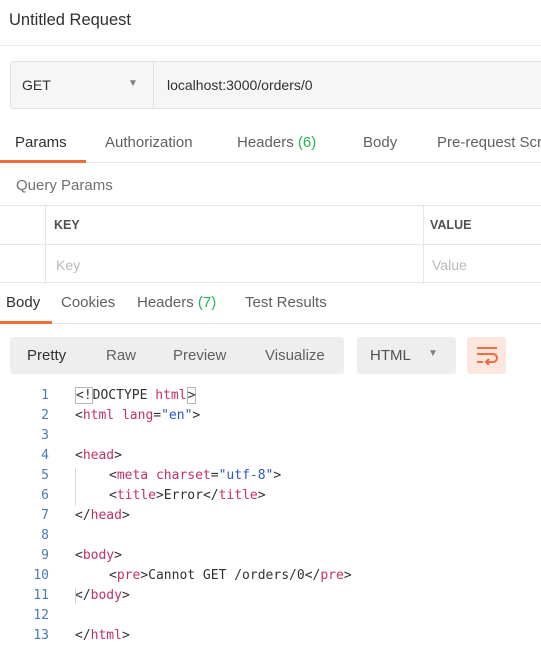  I want to click on response-tabs: Body Cookies Headers (7) Test Results, so click(270, 304).